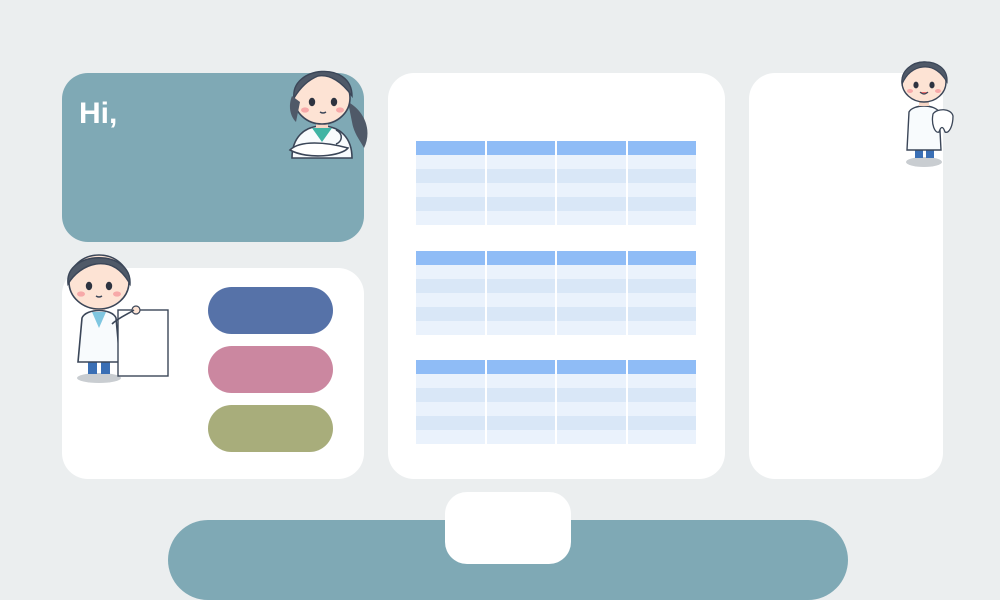  What do you see at coordinates (328, 114) in the screenshot?
I see `doctor-girl-illustration` at bounding box center [328, 114].